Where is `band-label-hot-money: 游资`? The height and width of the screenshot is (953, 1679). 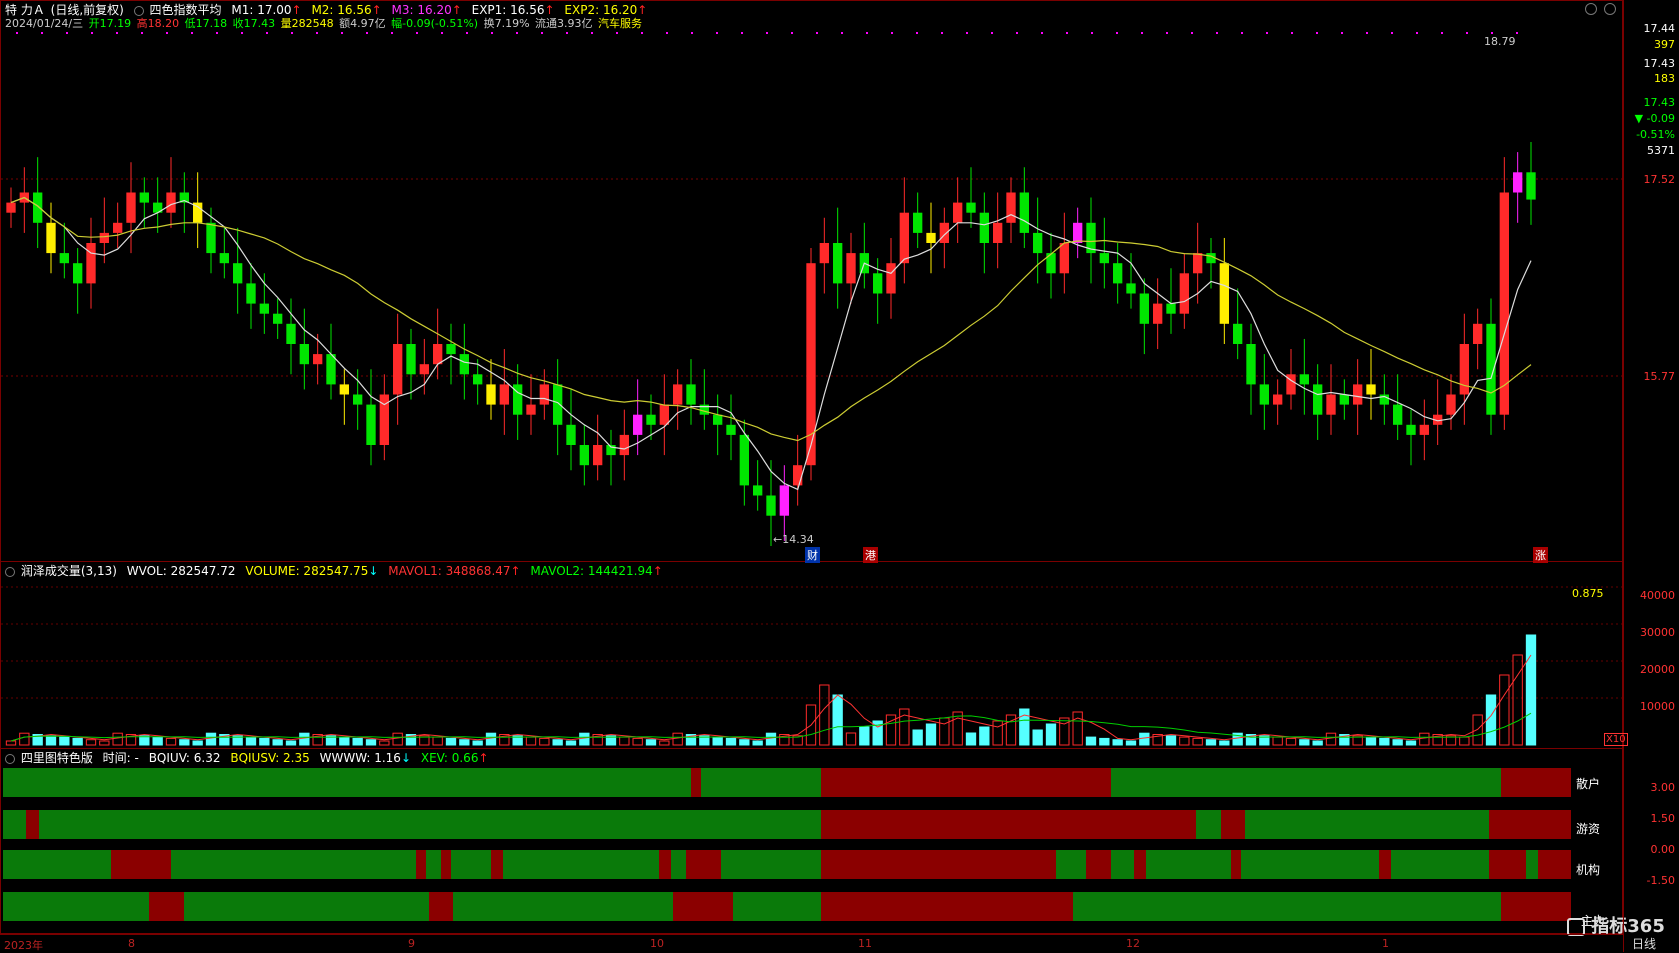 band-label-hot-money: 游资 is located at coordinates (1588, 829).